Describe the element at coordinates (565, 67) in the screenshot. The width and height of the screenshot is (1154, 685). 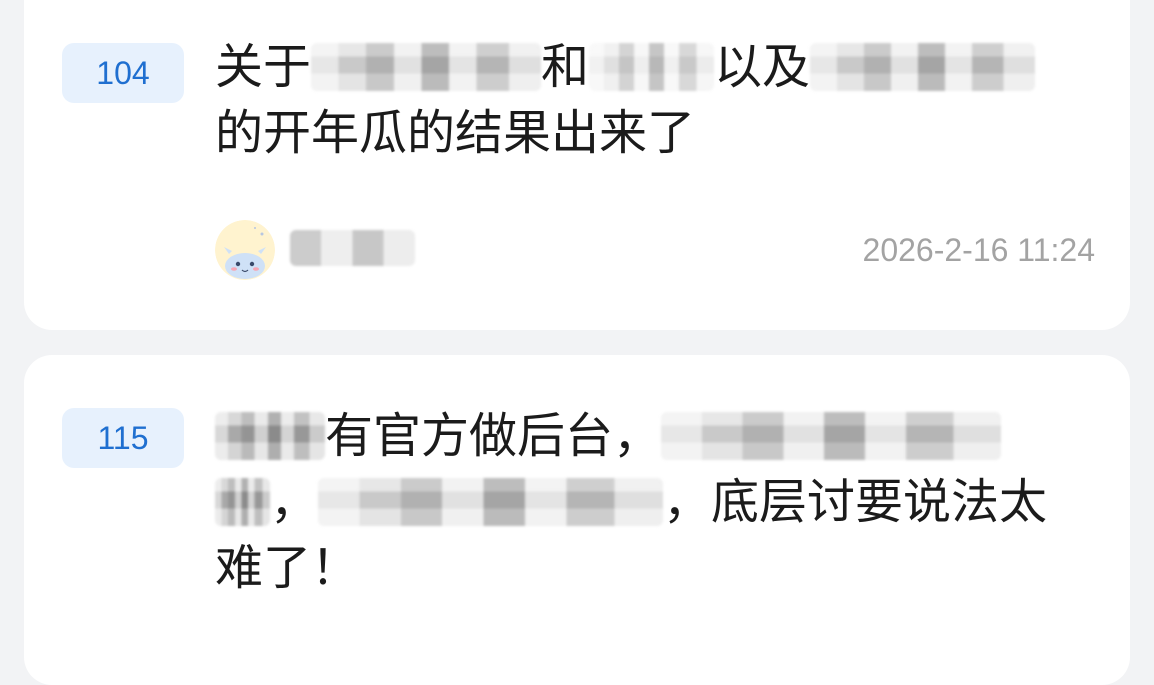
I see `title-text: 和` at that location.